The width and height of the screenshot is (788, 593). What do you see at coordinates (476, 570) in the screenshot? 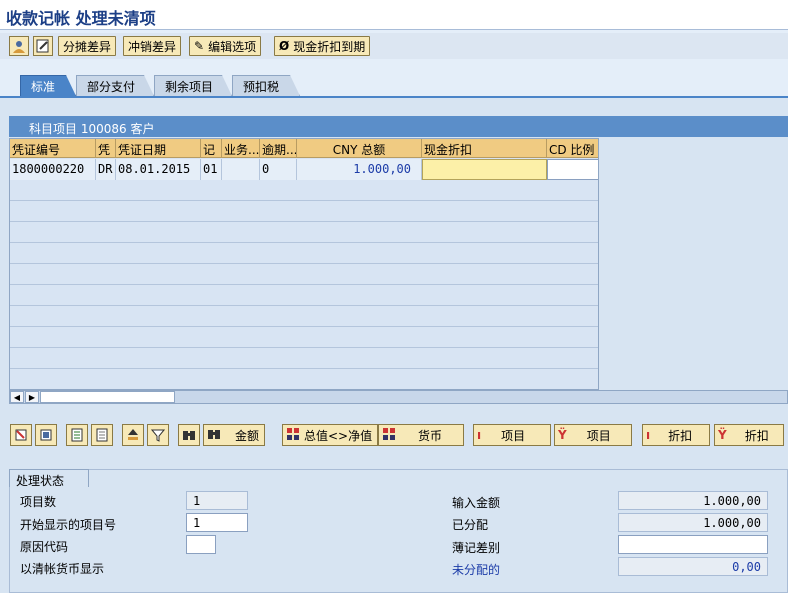
I see `unassigned-label: 未分配的` at bounding box center [476, 570].